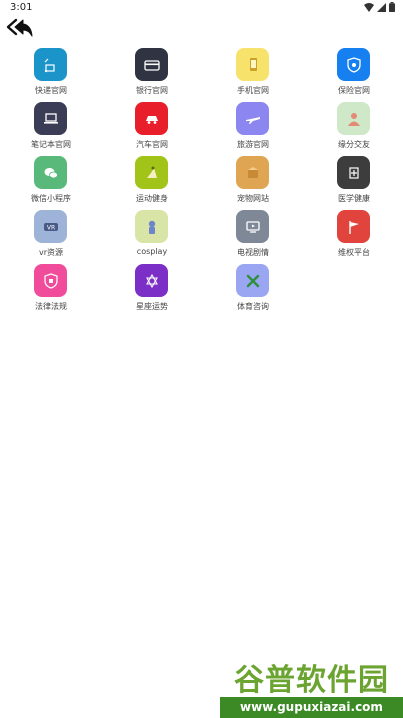  I want to click on category-item: 微信小程序, so click(51, 183).